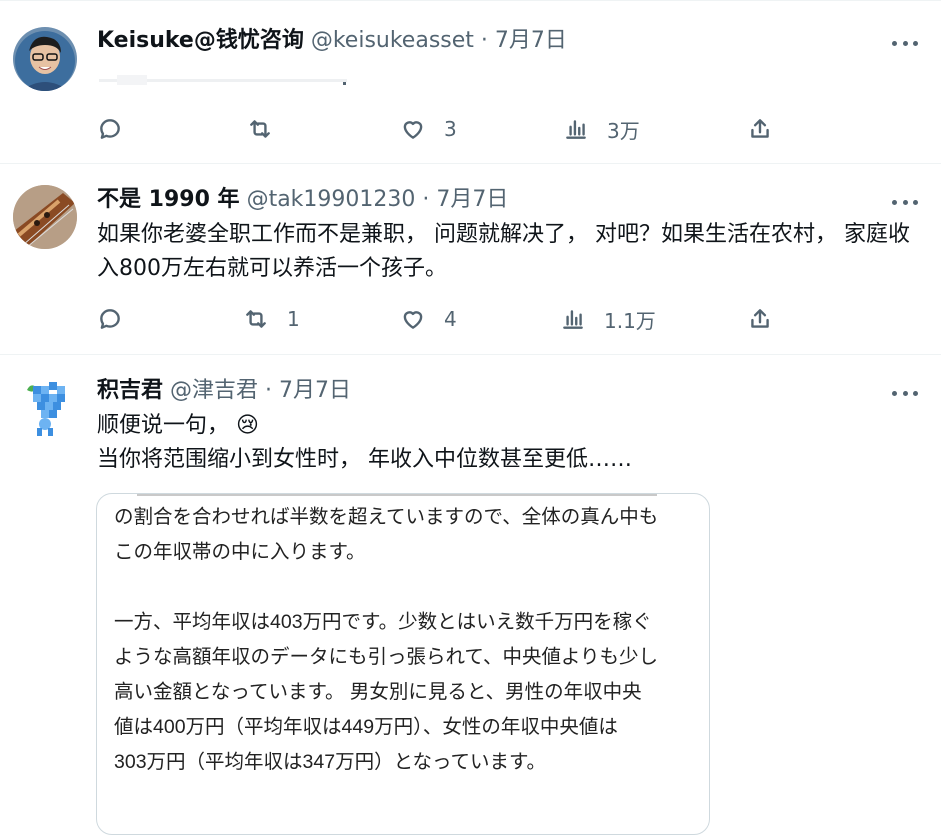 This screenshot has width=941, height=835. Describe the element at coordinates (504, 76) in the screenshot. I see `tweet-text` at that location.